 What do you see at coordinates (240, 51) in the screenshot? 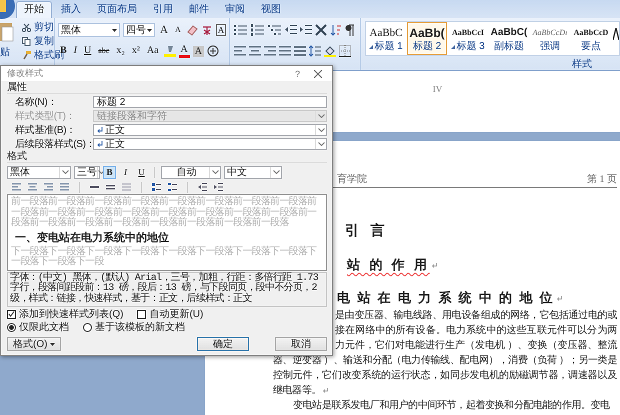
I see `align-left-icon` at bounding box center [240, 51].